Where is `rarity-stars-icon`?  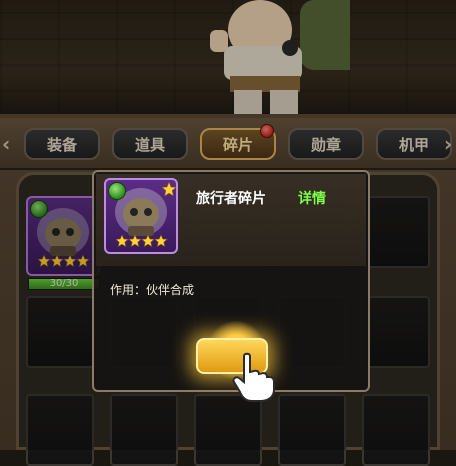 rarity-stars-icon is located at coordinates (142, 241).